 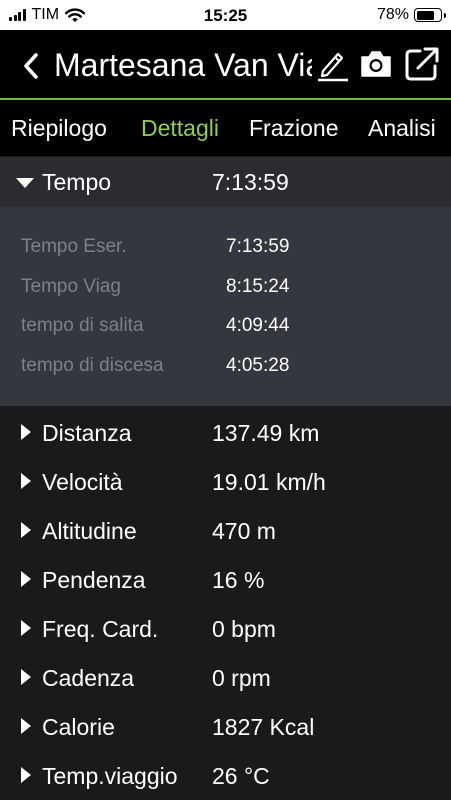 I want to click on tab-frazione: Frazione, so click(x=293, y=128).